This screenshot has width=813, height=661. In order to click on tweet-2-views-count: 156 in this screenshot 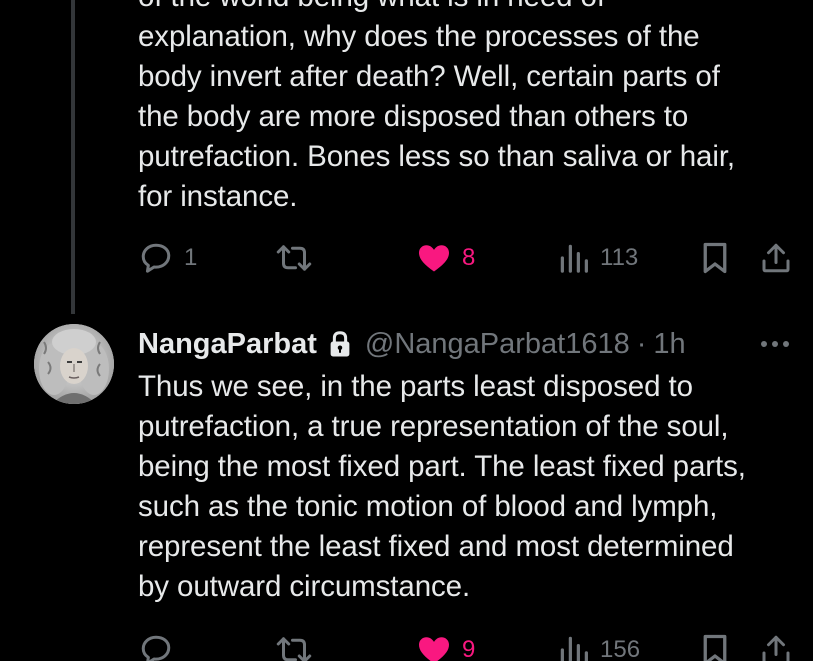, I will do `click(620, 648)`.